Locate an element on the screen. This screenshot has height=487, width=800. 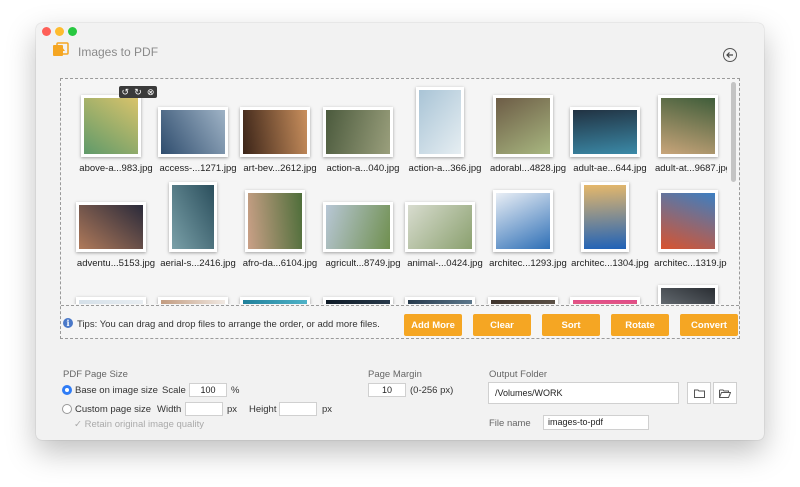
retain-quality-checkbox: ✓ Retain original image quality is located at coordinates (139, 424).